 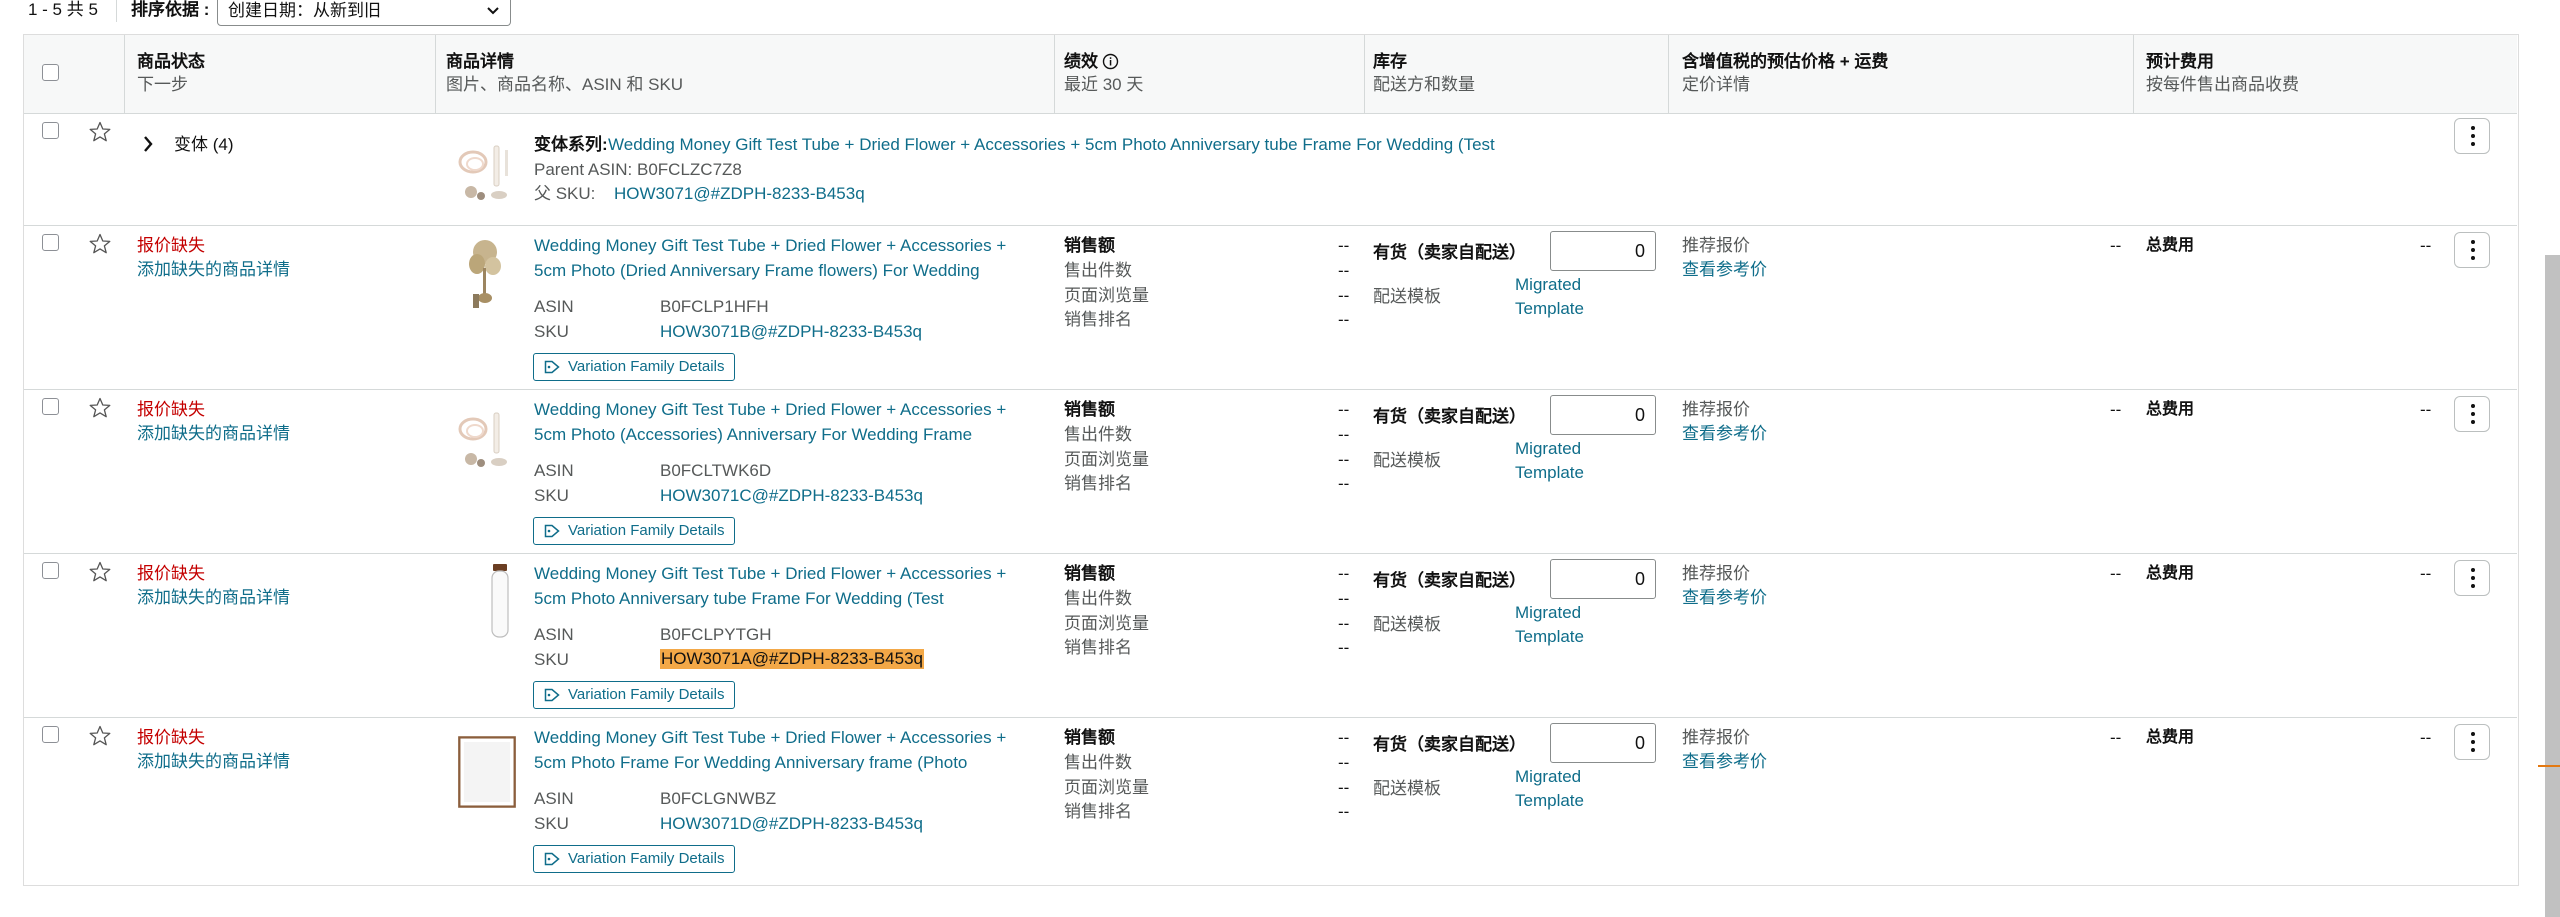 What do you see at coordinates (148, 144) in the screenshot?
I see `chevron-right-icon` at bounding box center [148, 144].